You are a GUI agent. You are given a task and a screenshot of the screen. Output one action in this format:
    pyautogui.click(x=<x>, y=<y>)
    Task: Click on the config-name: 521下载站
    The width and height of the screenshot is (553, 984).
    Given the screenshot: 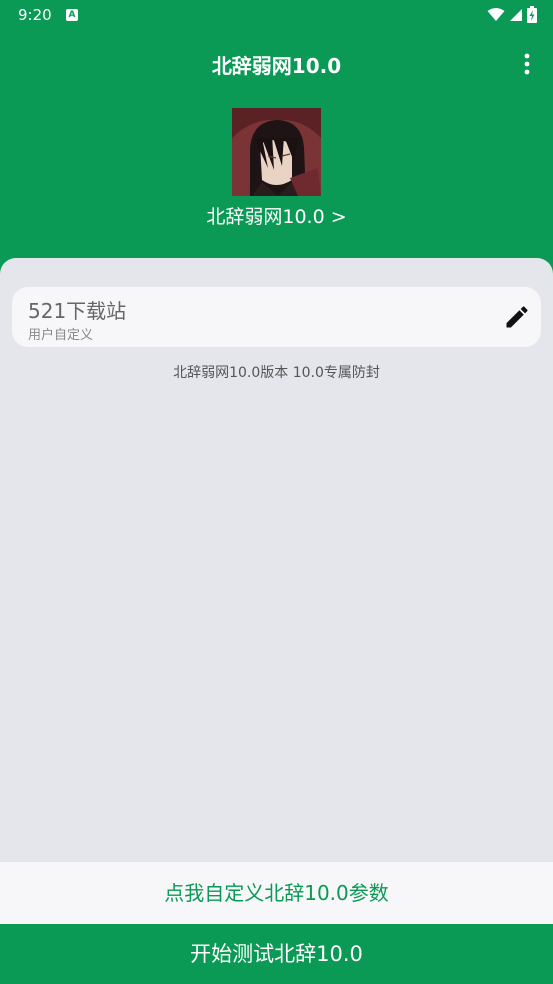 What is the action you would take?
    pyautogui.click(x=77, y=311)
    